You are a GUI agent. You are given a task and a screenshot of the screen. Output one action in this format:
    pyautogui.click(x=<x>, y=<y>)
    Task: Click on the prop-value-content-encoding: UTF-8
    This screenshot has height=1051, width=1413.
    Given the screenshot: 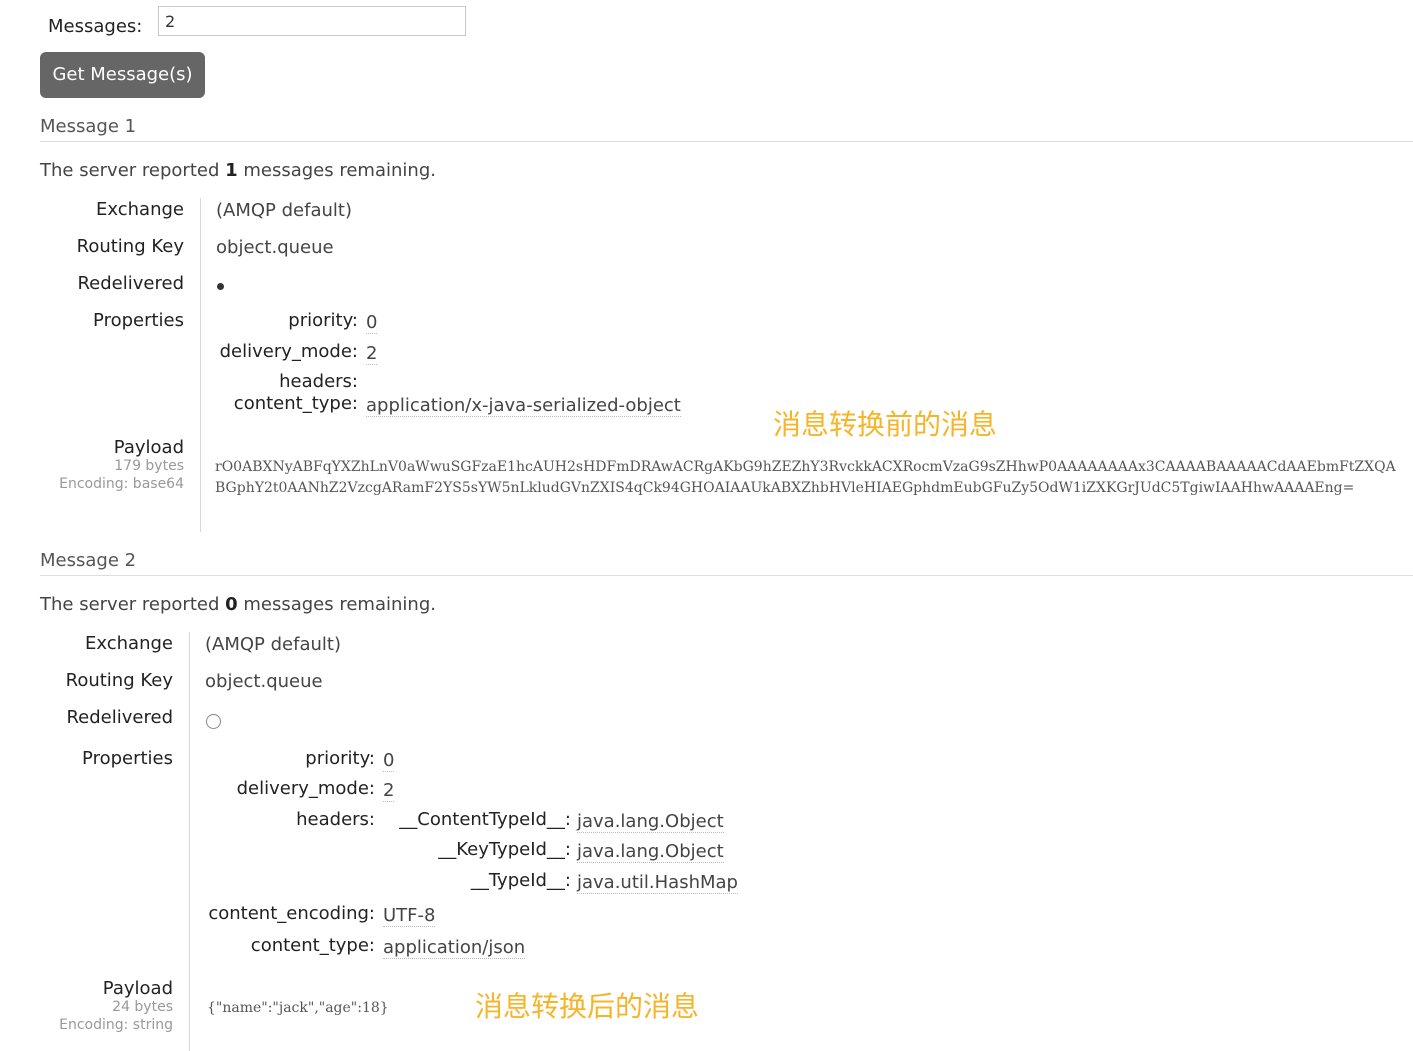 What is the action you would take?
    pyautogui.click(x=409, y=916)
    